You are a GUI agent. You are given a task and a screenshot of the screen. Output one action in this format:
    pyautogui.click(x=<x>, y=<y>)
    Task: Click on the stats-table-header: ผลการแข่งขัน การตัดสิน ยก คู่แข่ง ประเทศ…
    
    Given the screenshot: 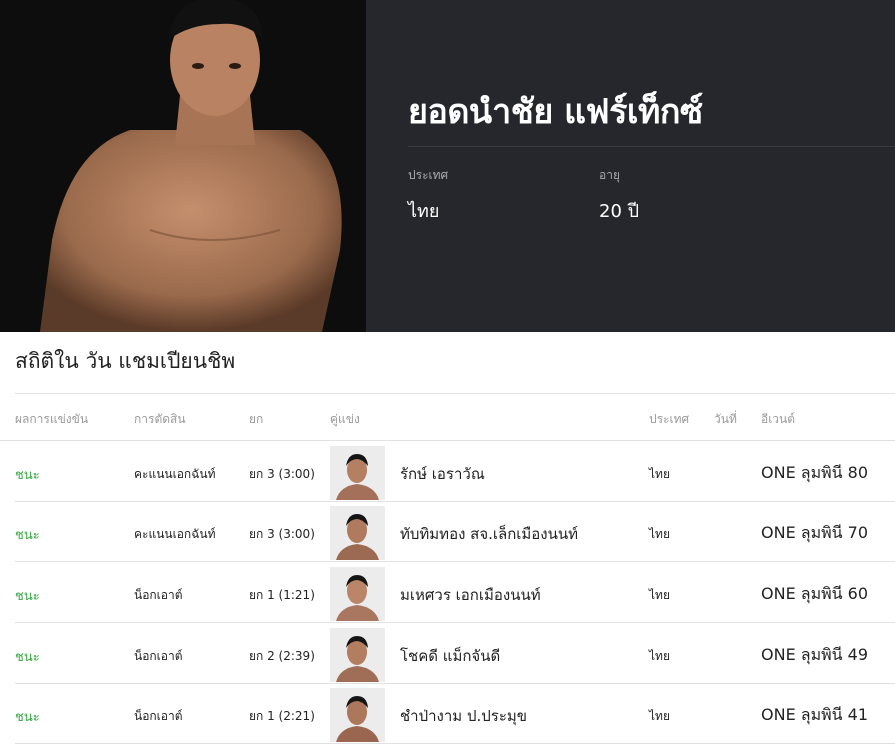 What is the action you would take?
    pyautogui.click(x=447, y=417)
    